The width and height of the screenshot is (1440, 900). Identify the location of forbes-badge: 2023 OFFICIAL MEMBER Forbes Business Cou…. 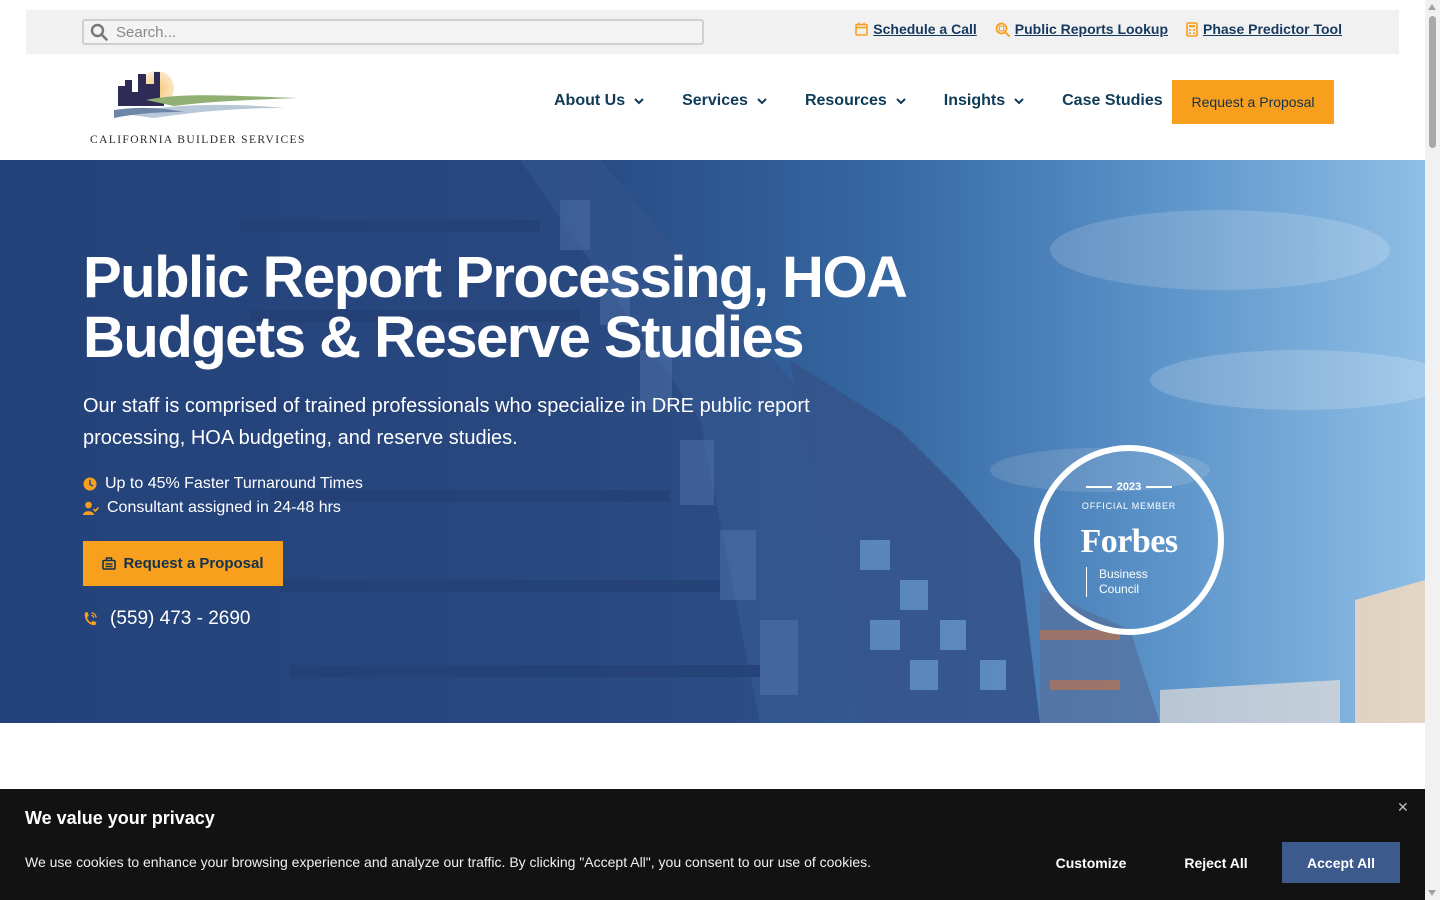
(1129, 540).